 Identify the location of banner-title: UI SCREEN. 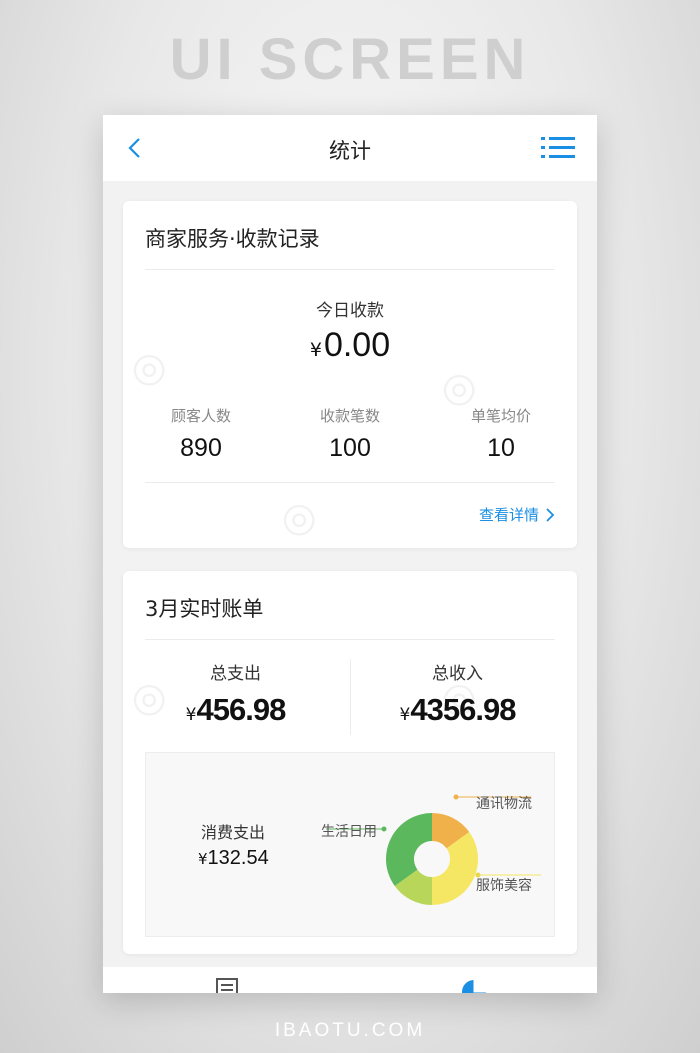
(350, 59).